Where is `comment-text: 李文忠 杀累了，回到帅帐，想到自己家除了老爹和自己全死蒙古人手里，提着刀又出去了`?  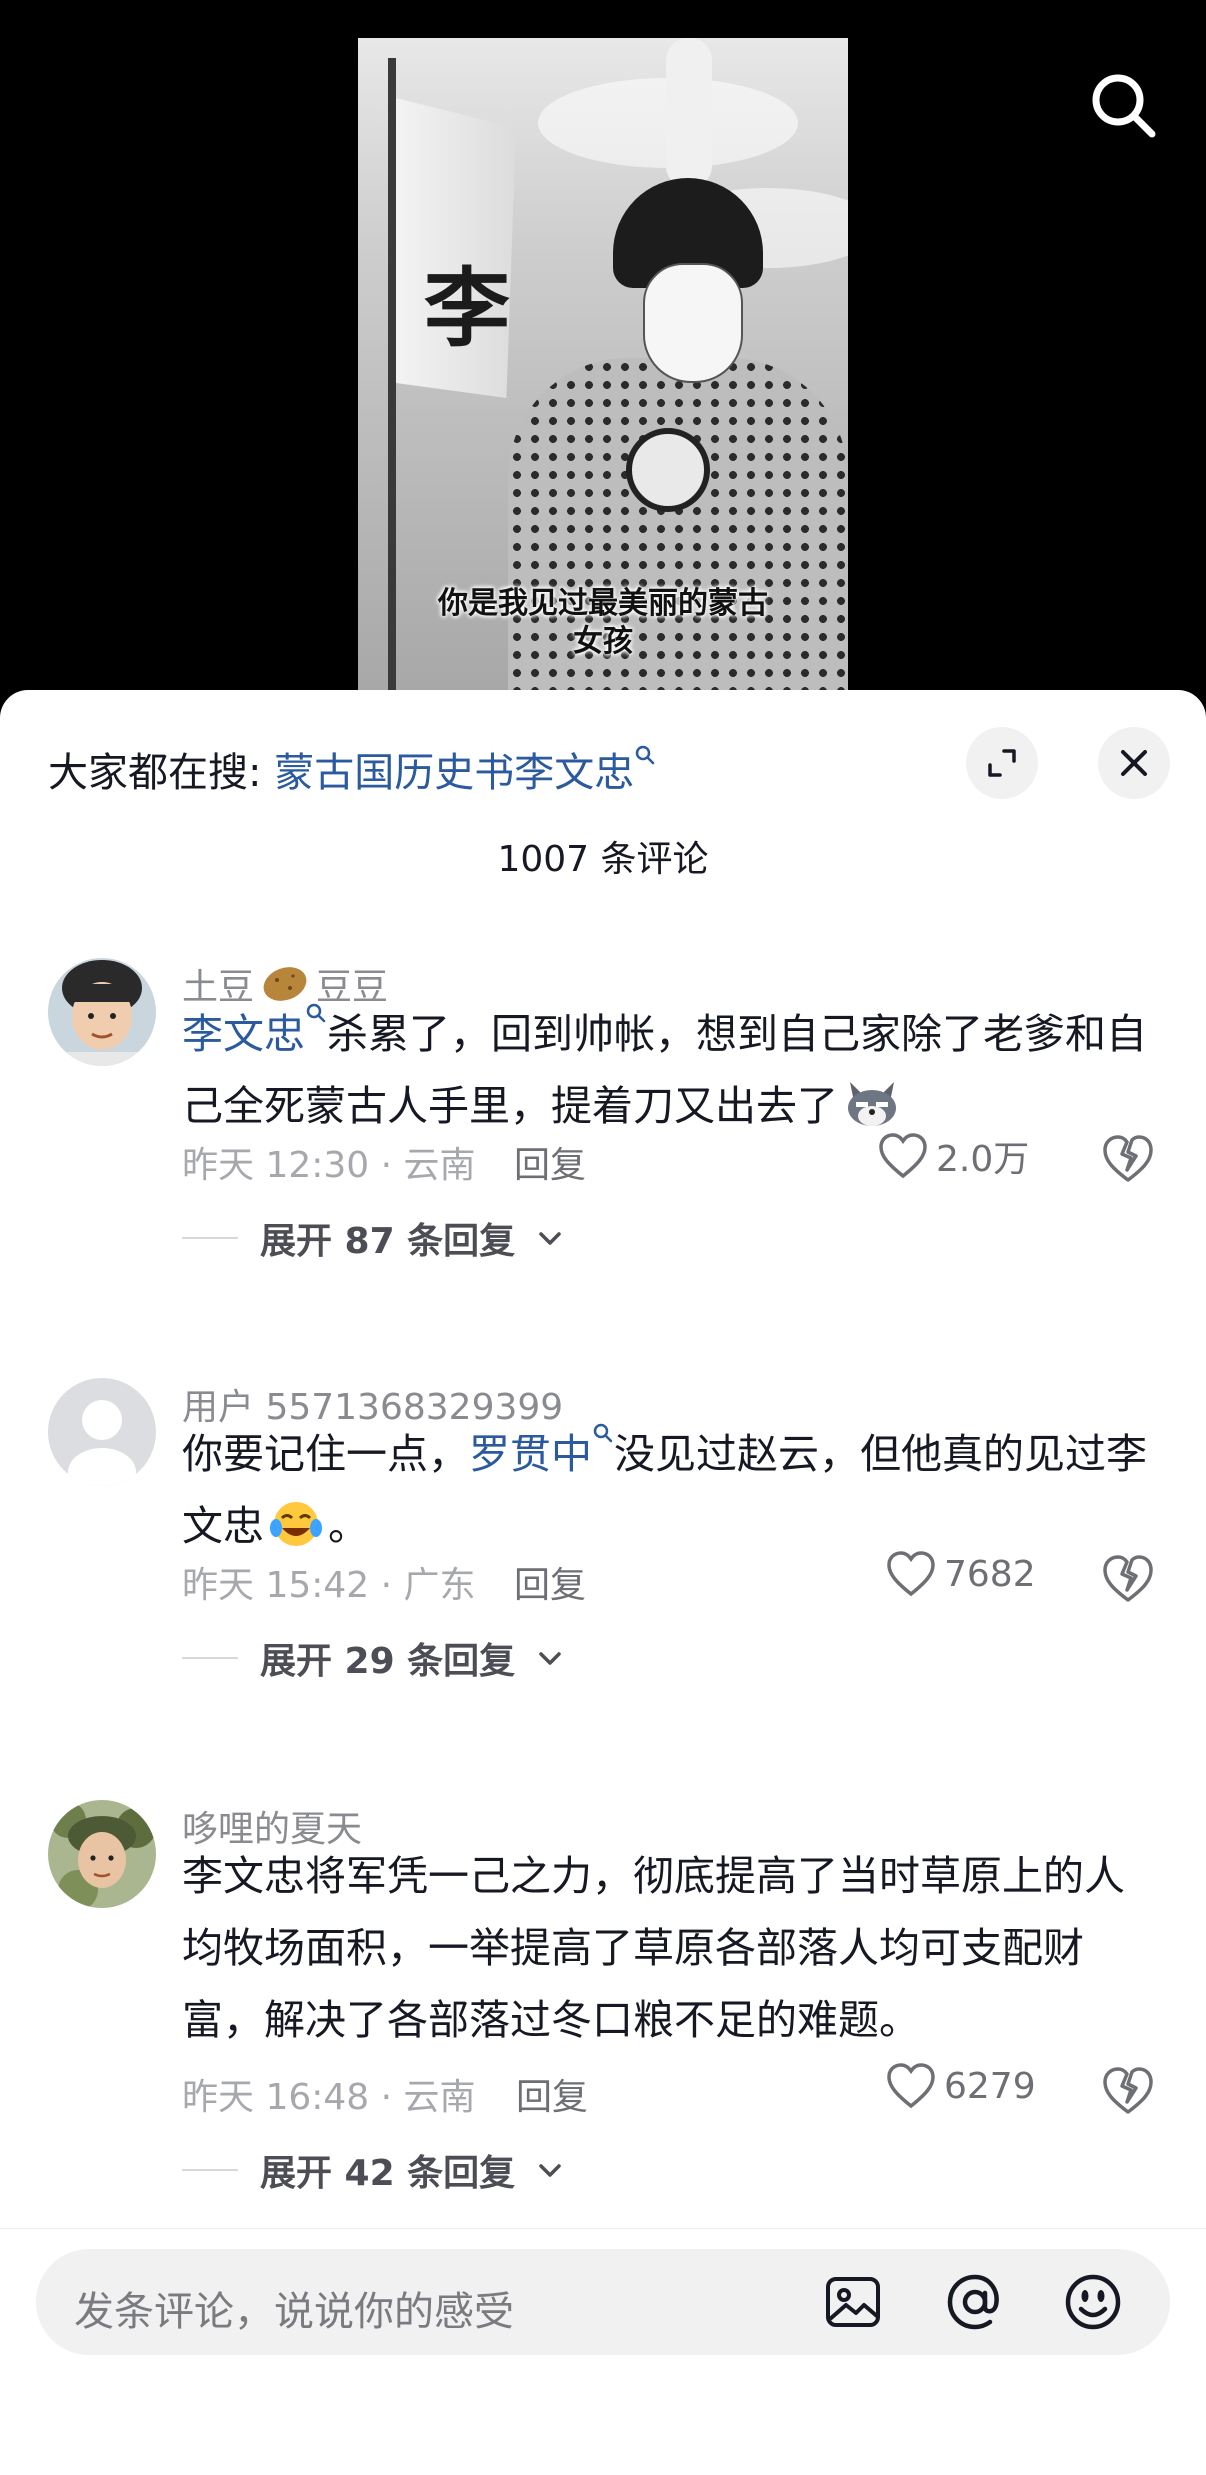
comment-text: 李文忠 杀累了，回到帅帐，想到自己家除了老爹和自己全死蒙古人手里，提着刀又出去了 is located at coordinates (672, 1070).